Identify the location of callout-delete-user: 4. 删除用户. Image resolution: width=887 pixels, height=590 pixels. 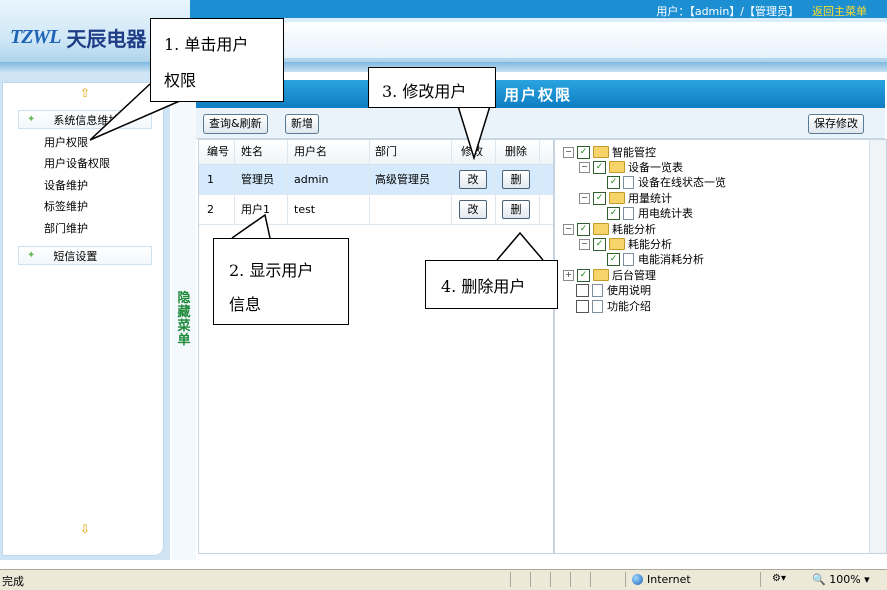
(491, 284).